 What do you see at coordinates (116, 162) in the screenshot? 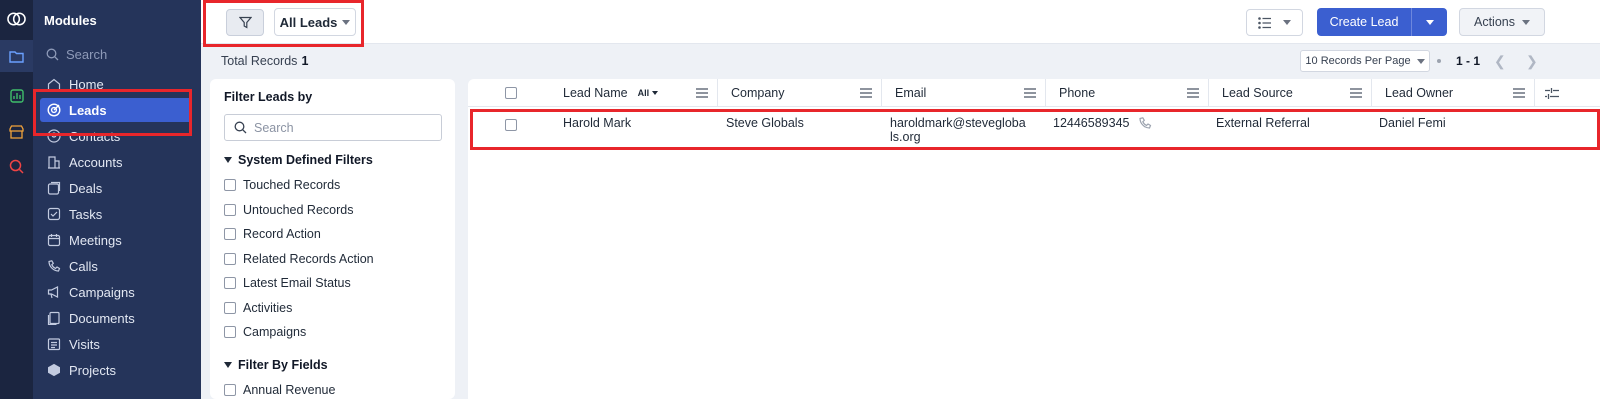
I see `sidebar-item-accounts: Accounts` at bounding box center [116, 162].